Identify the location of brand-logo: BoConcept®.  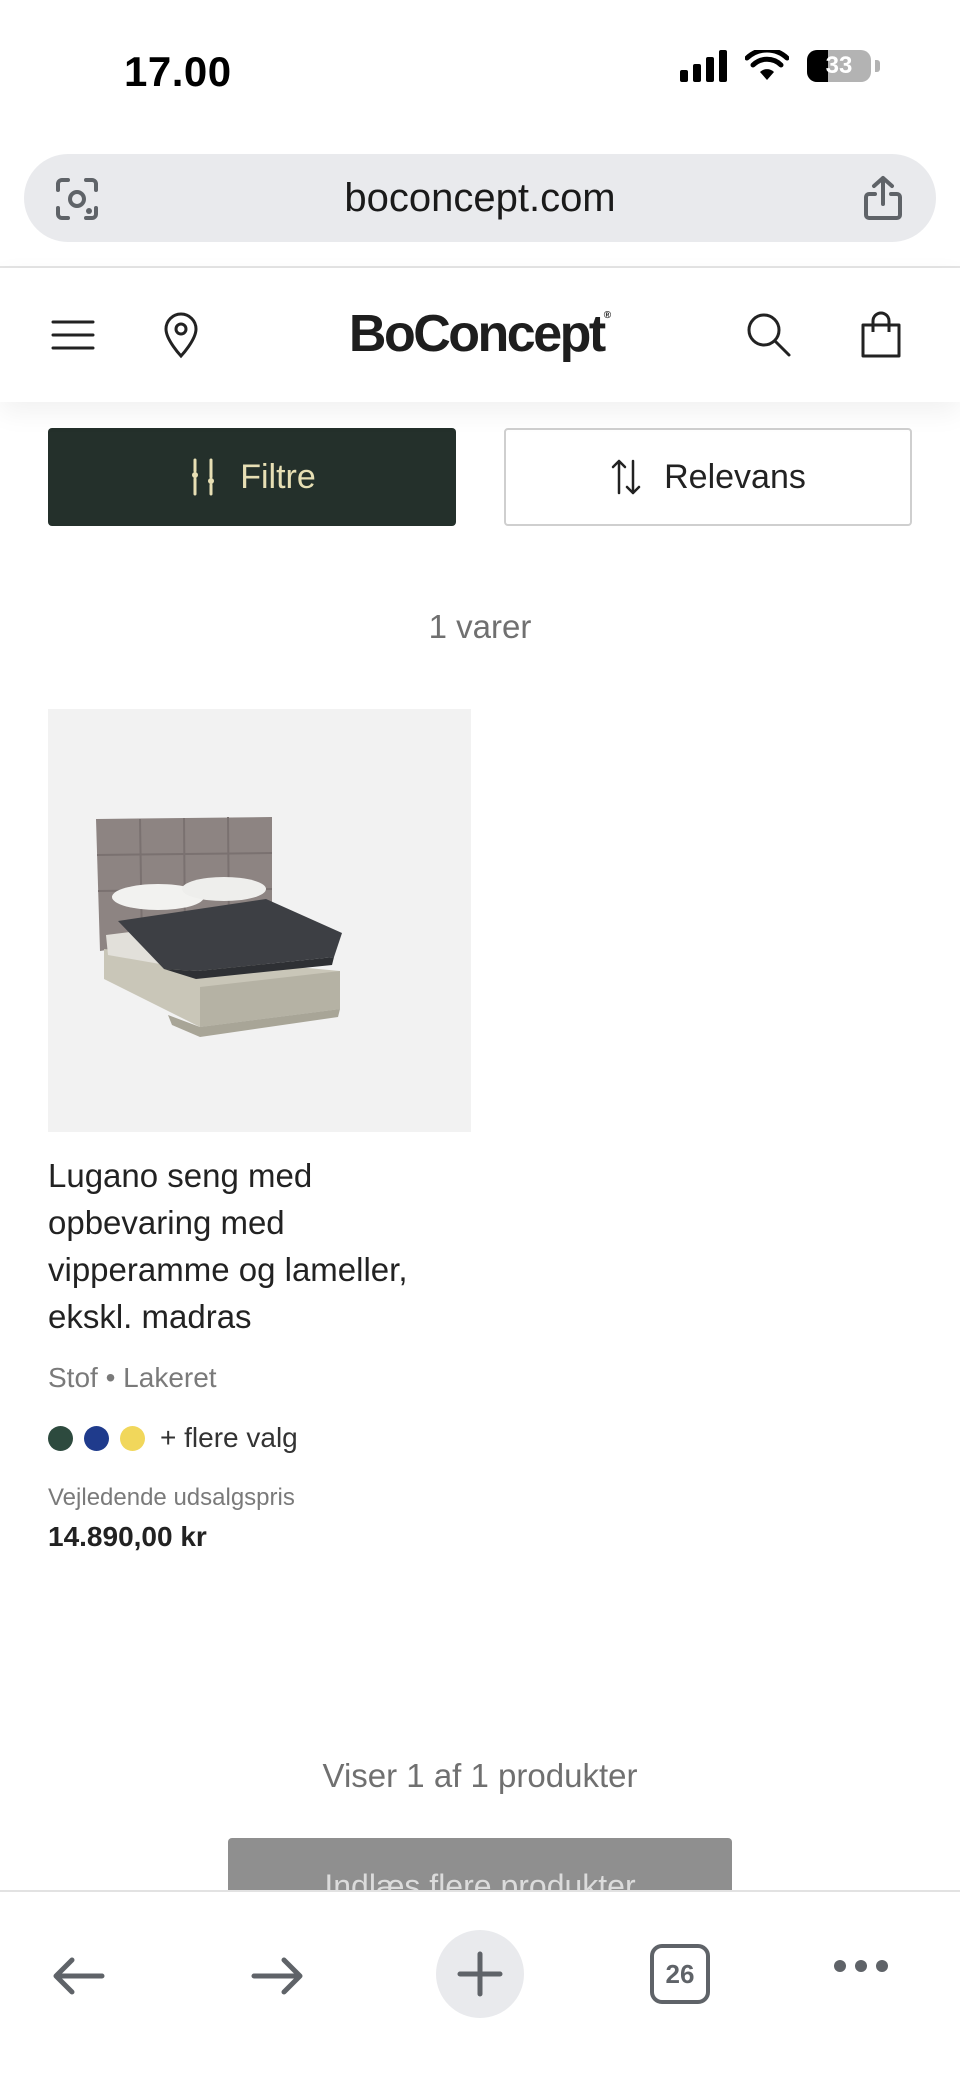
(480, 334).